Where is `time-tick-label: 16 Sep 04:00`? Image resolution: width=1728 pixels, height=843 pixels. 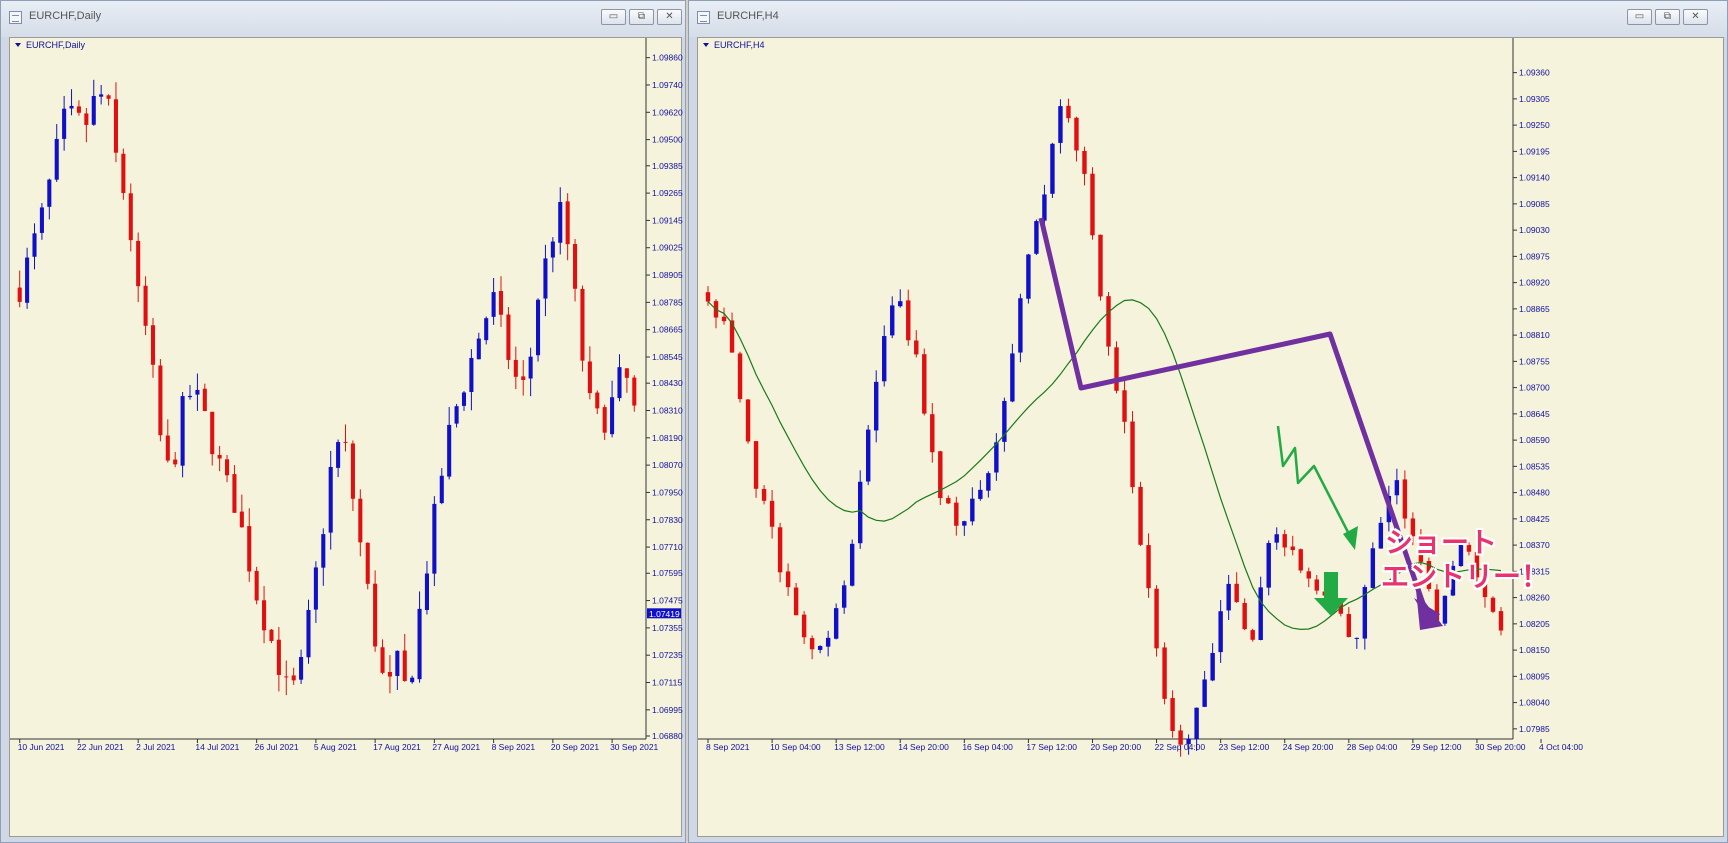
time-tick-label: 16 Sep 04:00 is located at coordinates (987, 747).